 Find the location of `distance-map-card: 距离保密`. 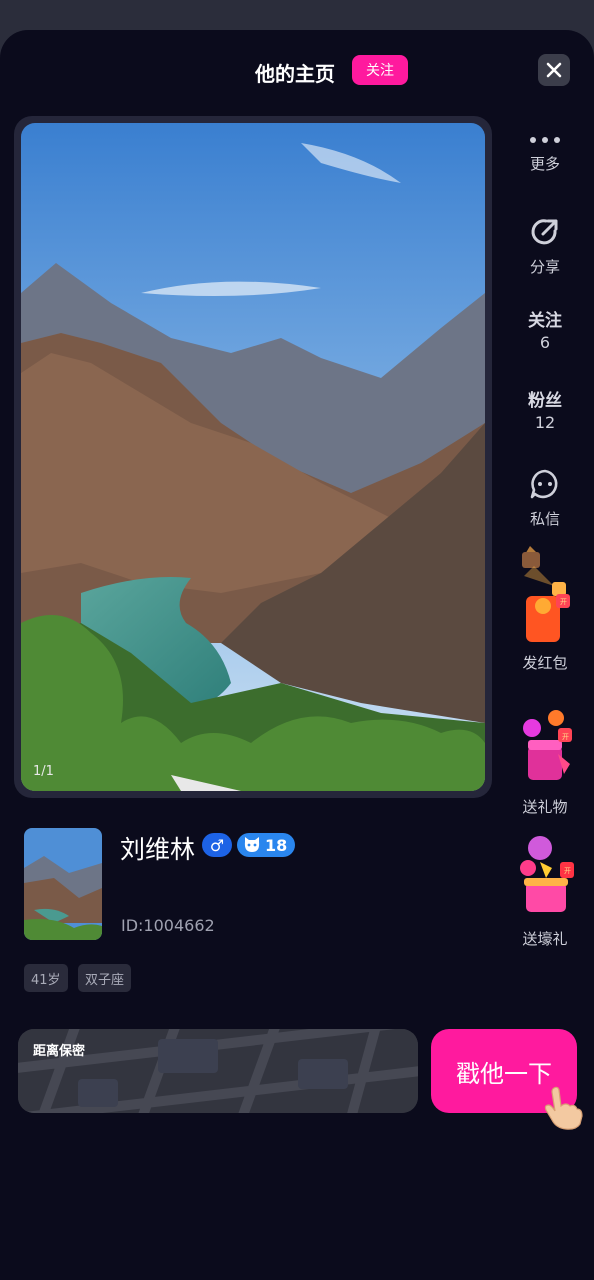

distance-map-card: 距离保密 is located at coordinates (218, 1071).